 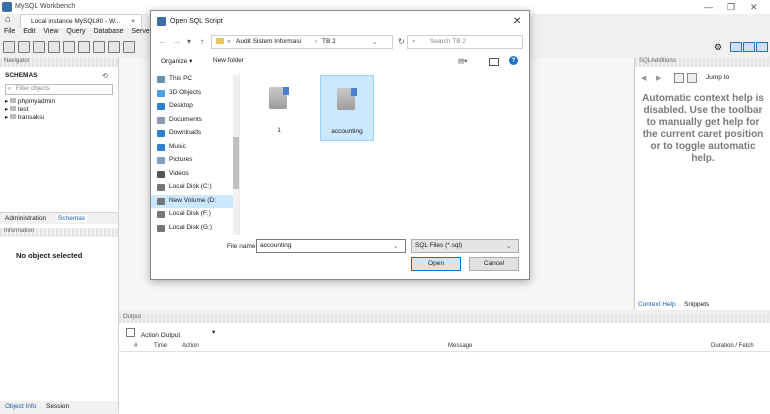 I want to click on organize-button: Organize ▾, so click(x=176, y=61).